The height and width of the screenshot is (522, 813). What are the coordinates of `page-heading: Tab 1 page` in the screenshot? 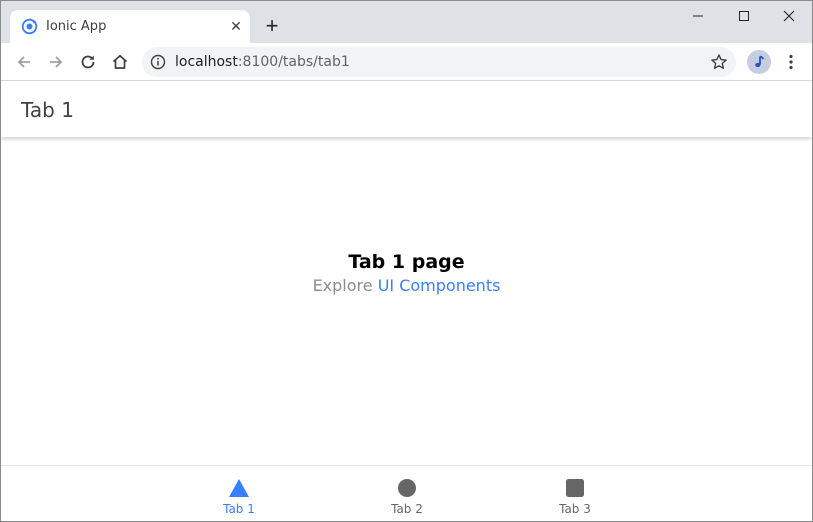 It's located at (406, 262).